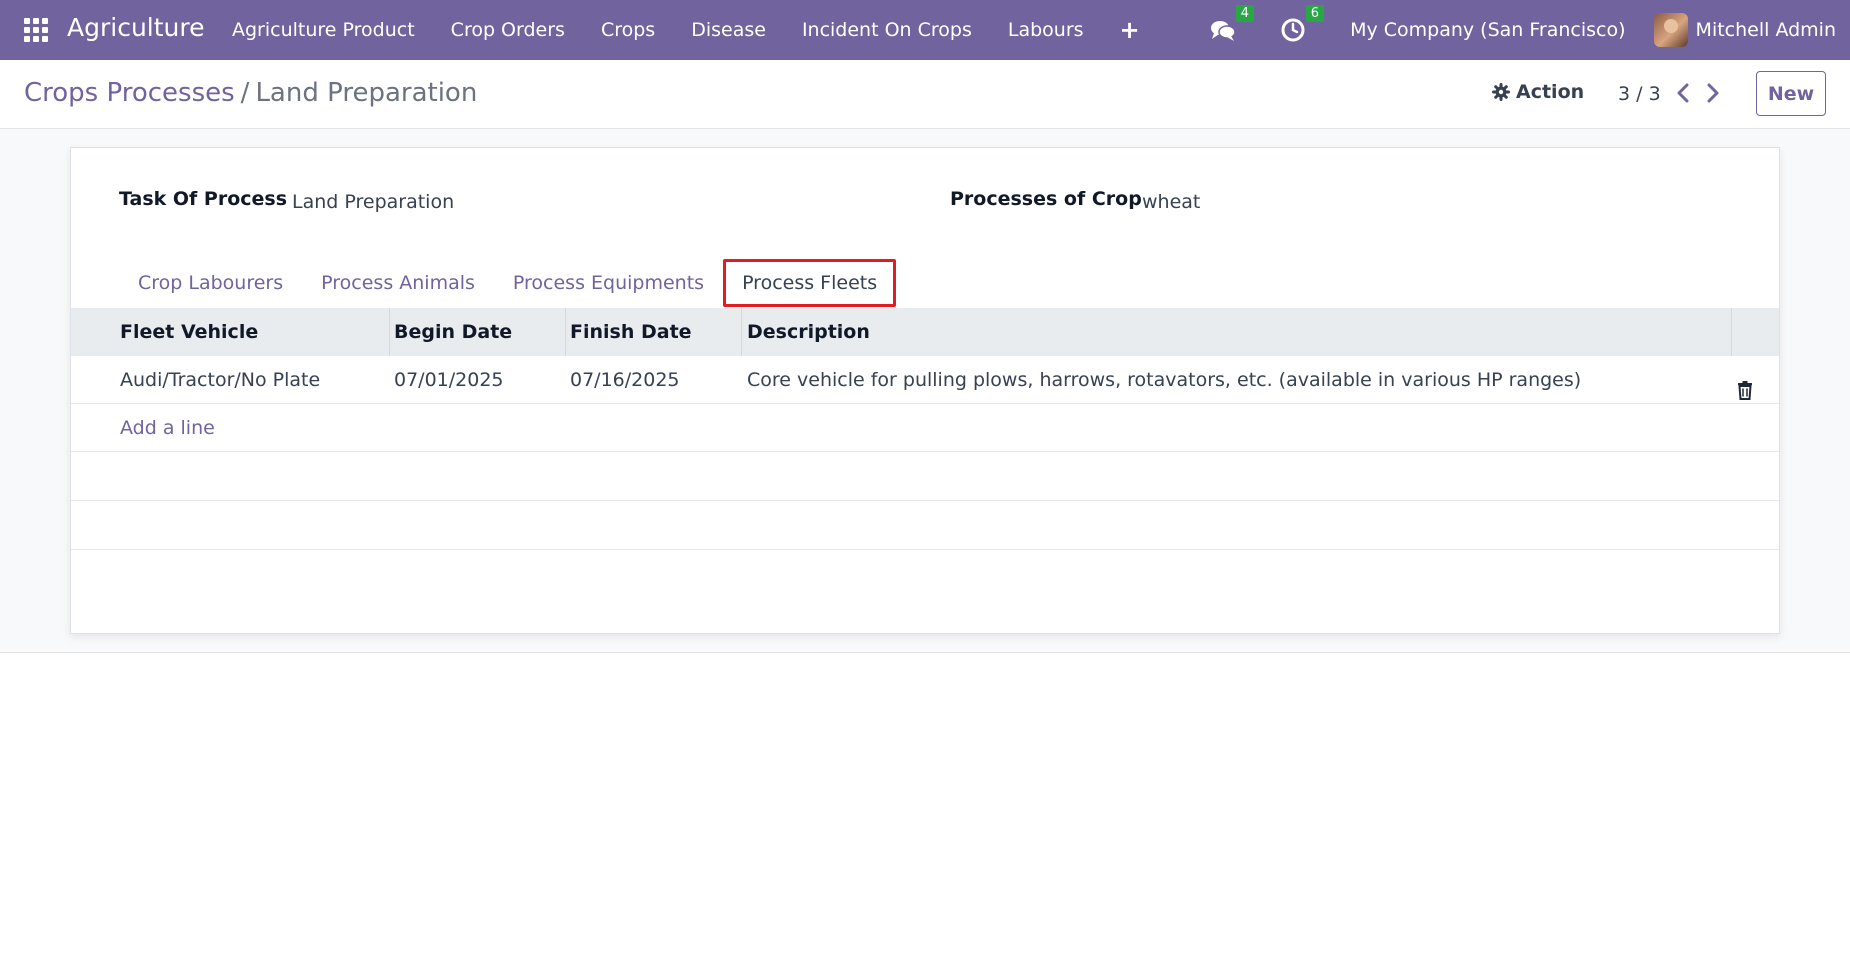 The height and width of the screenshot is (966, 1850). Describe the element at coordinates (808, 332) in the screenshot. I see `column-description: Description` at that location.